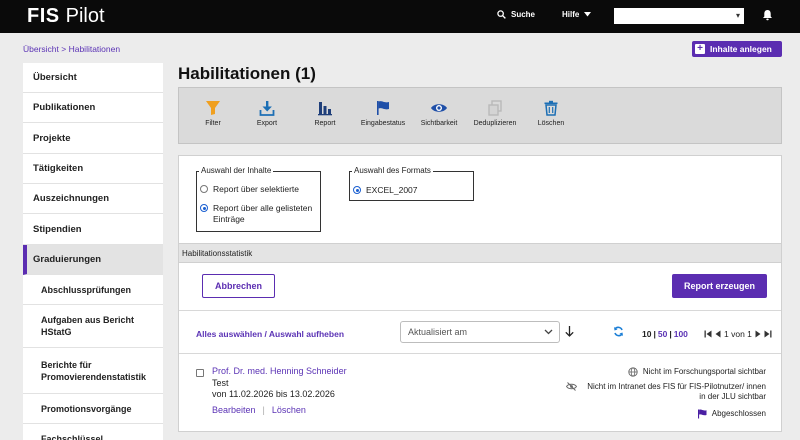 The image size is (800, 440). Describe the element at coordinates (700, 49) in the screenshot. I see `plus-icon: +` at that location.